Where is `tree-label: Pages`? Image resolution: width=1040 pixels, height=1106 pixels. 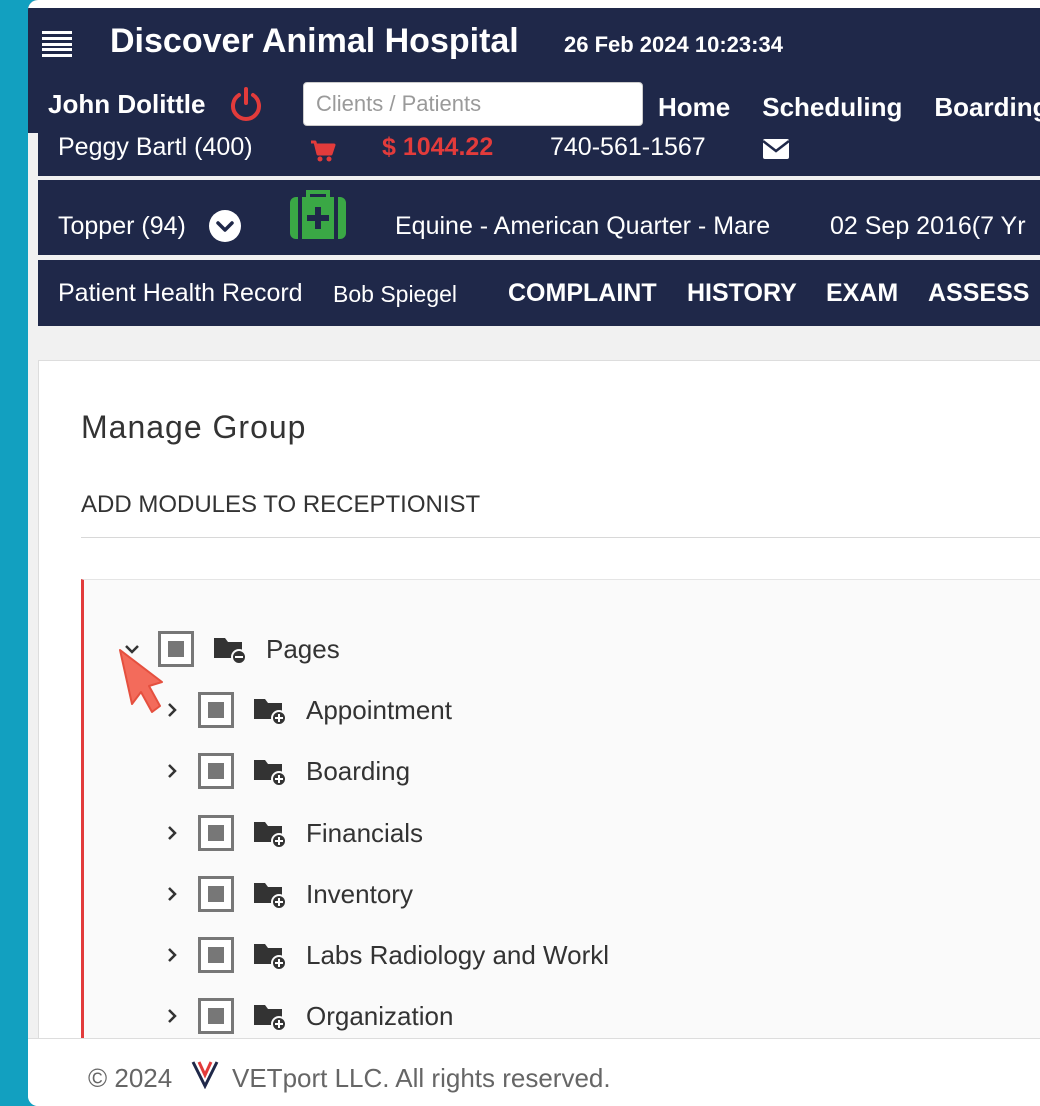 tree-label: Pages is located at coordinates (303, 648).